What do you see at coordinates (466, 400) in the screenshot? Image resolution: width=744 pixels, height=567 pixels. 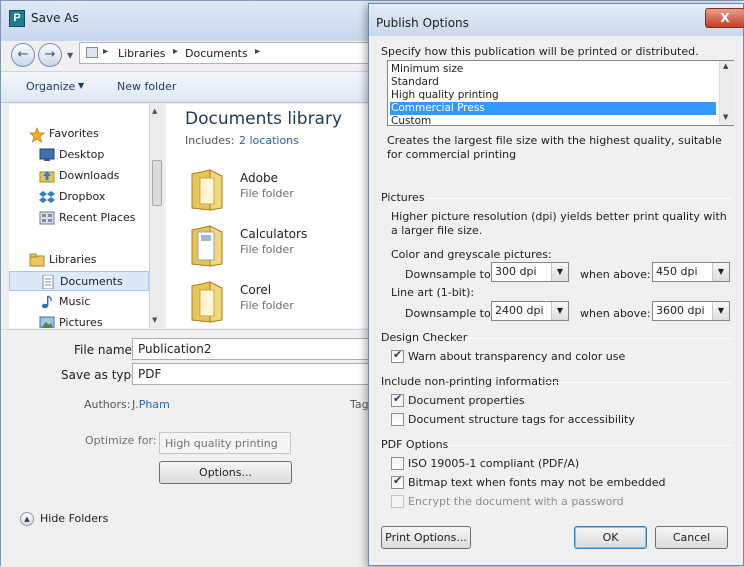 I see `document-properties-label: Document properties` at bounding box center [466, 400].